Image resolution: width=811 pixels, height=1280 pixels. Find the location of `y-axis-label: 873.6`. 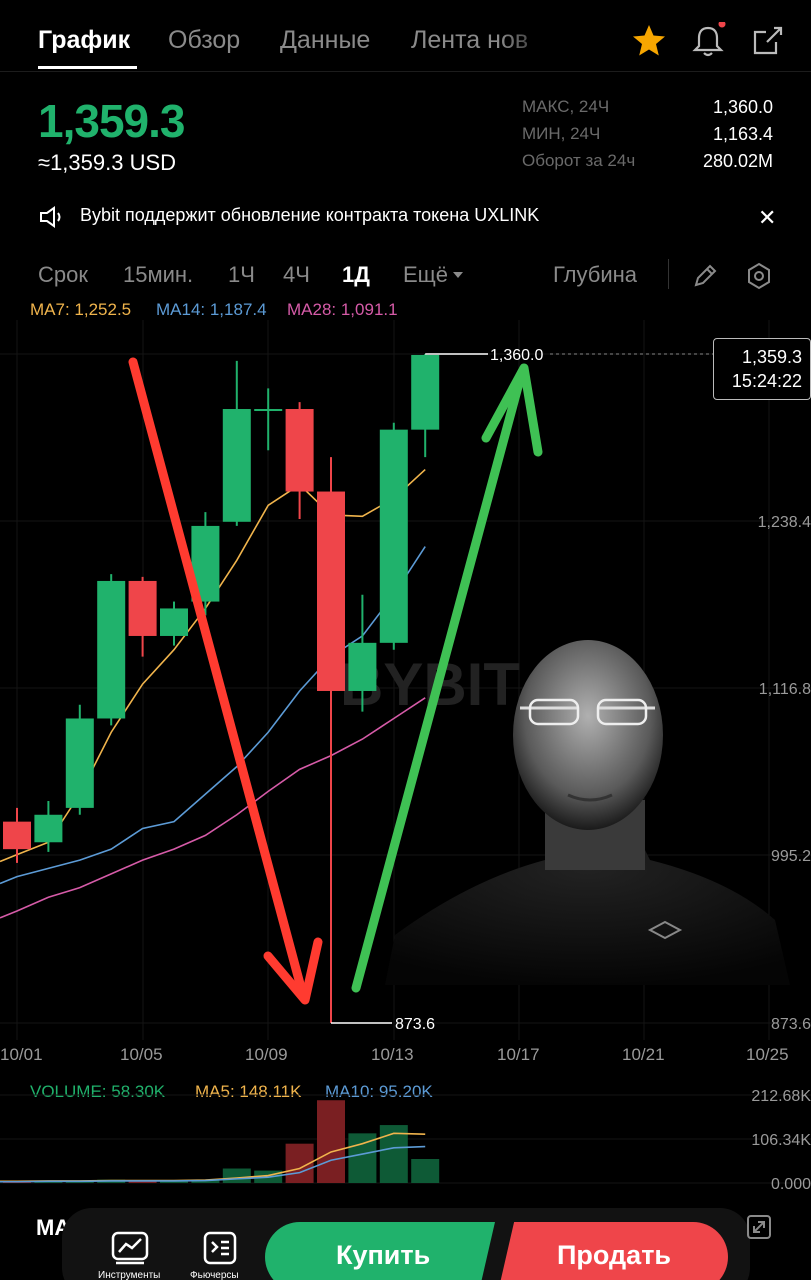

y-axis-label: 873.6 is located at coordinates (791, 1024).